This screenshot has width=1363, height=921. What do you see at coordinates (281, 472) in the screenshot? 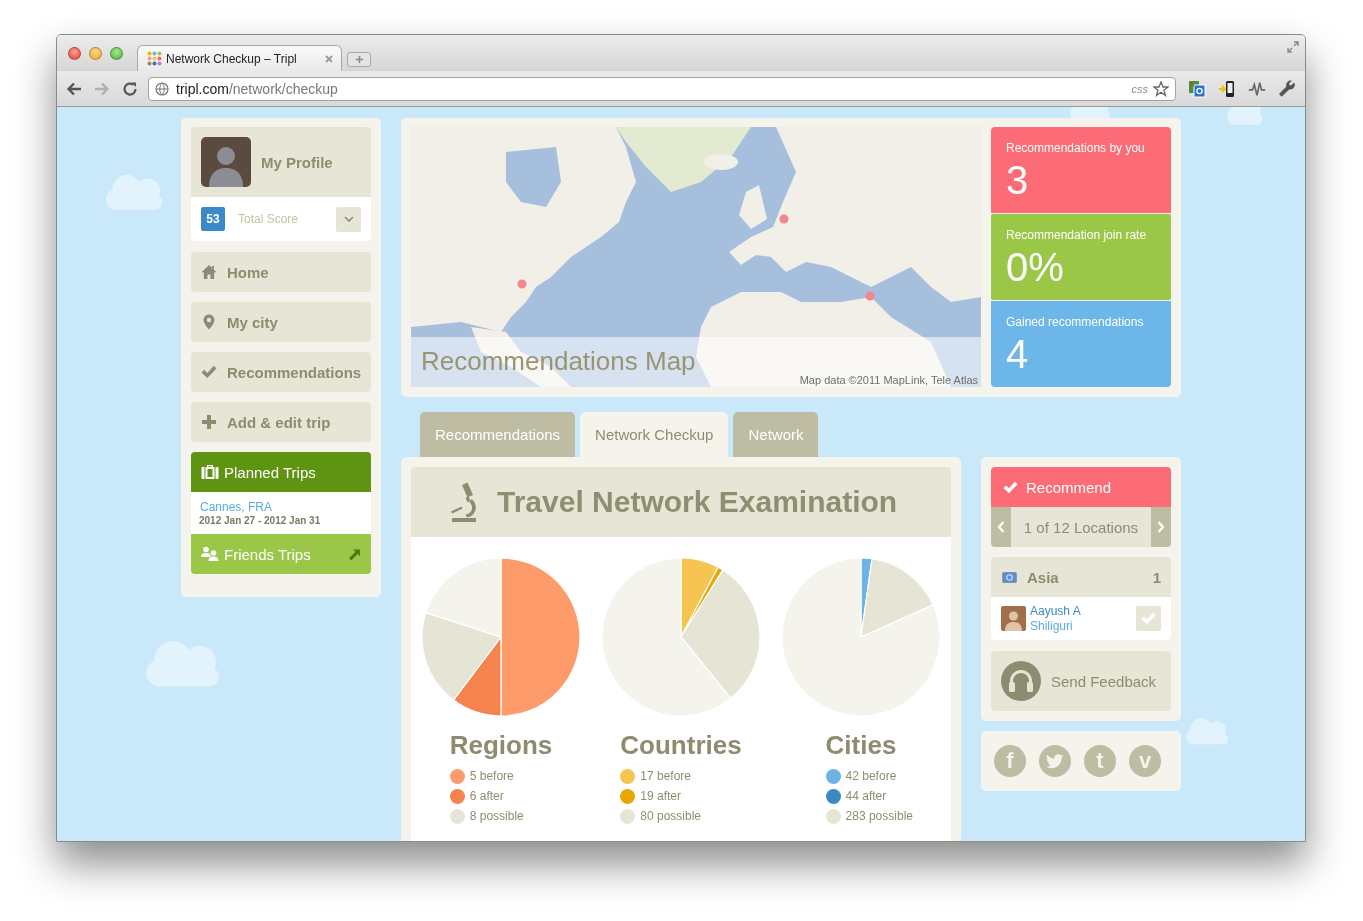
I see `planned-trips-header: Planned Trips` at bounding box center [281, 472].